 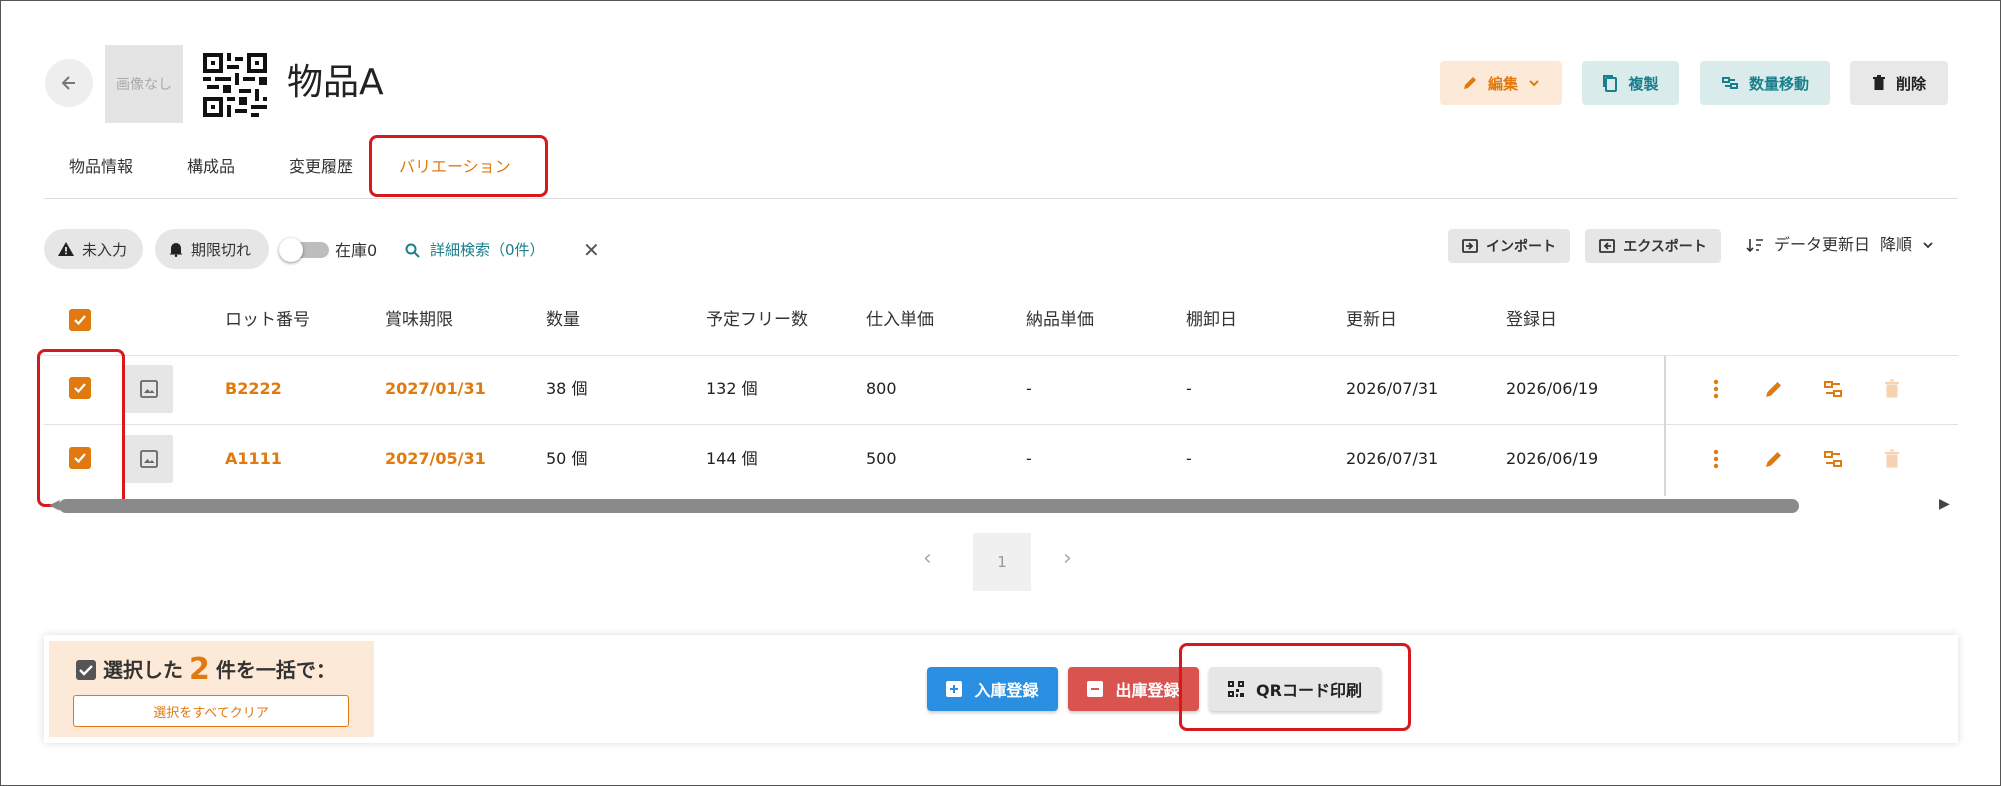 I want to click on filter-expired: 期限切れ, so click(x=212, y=249).